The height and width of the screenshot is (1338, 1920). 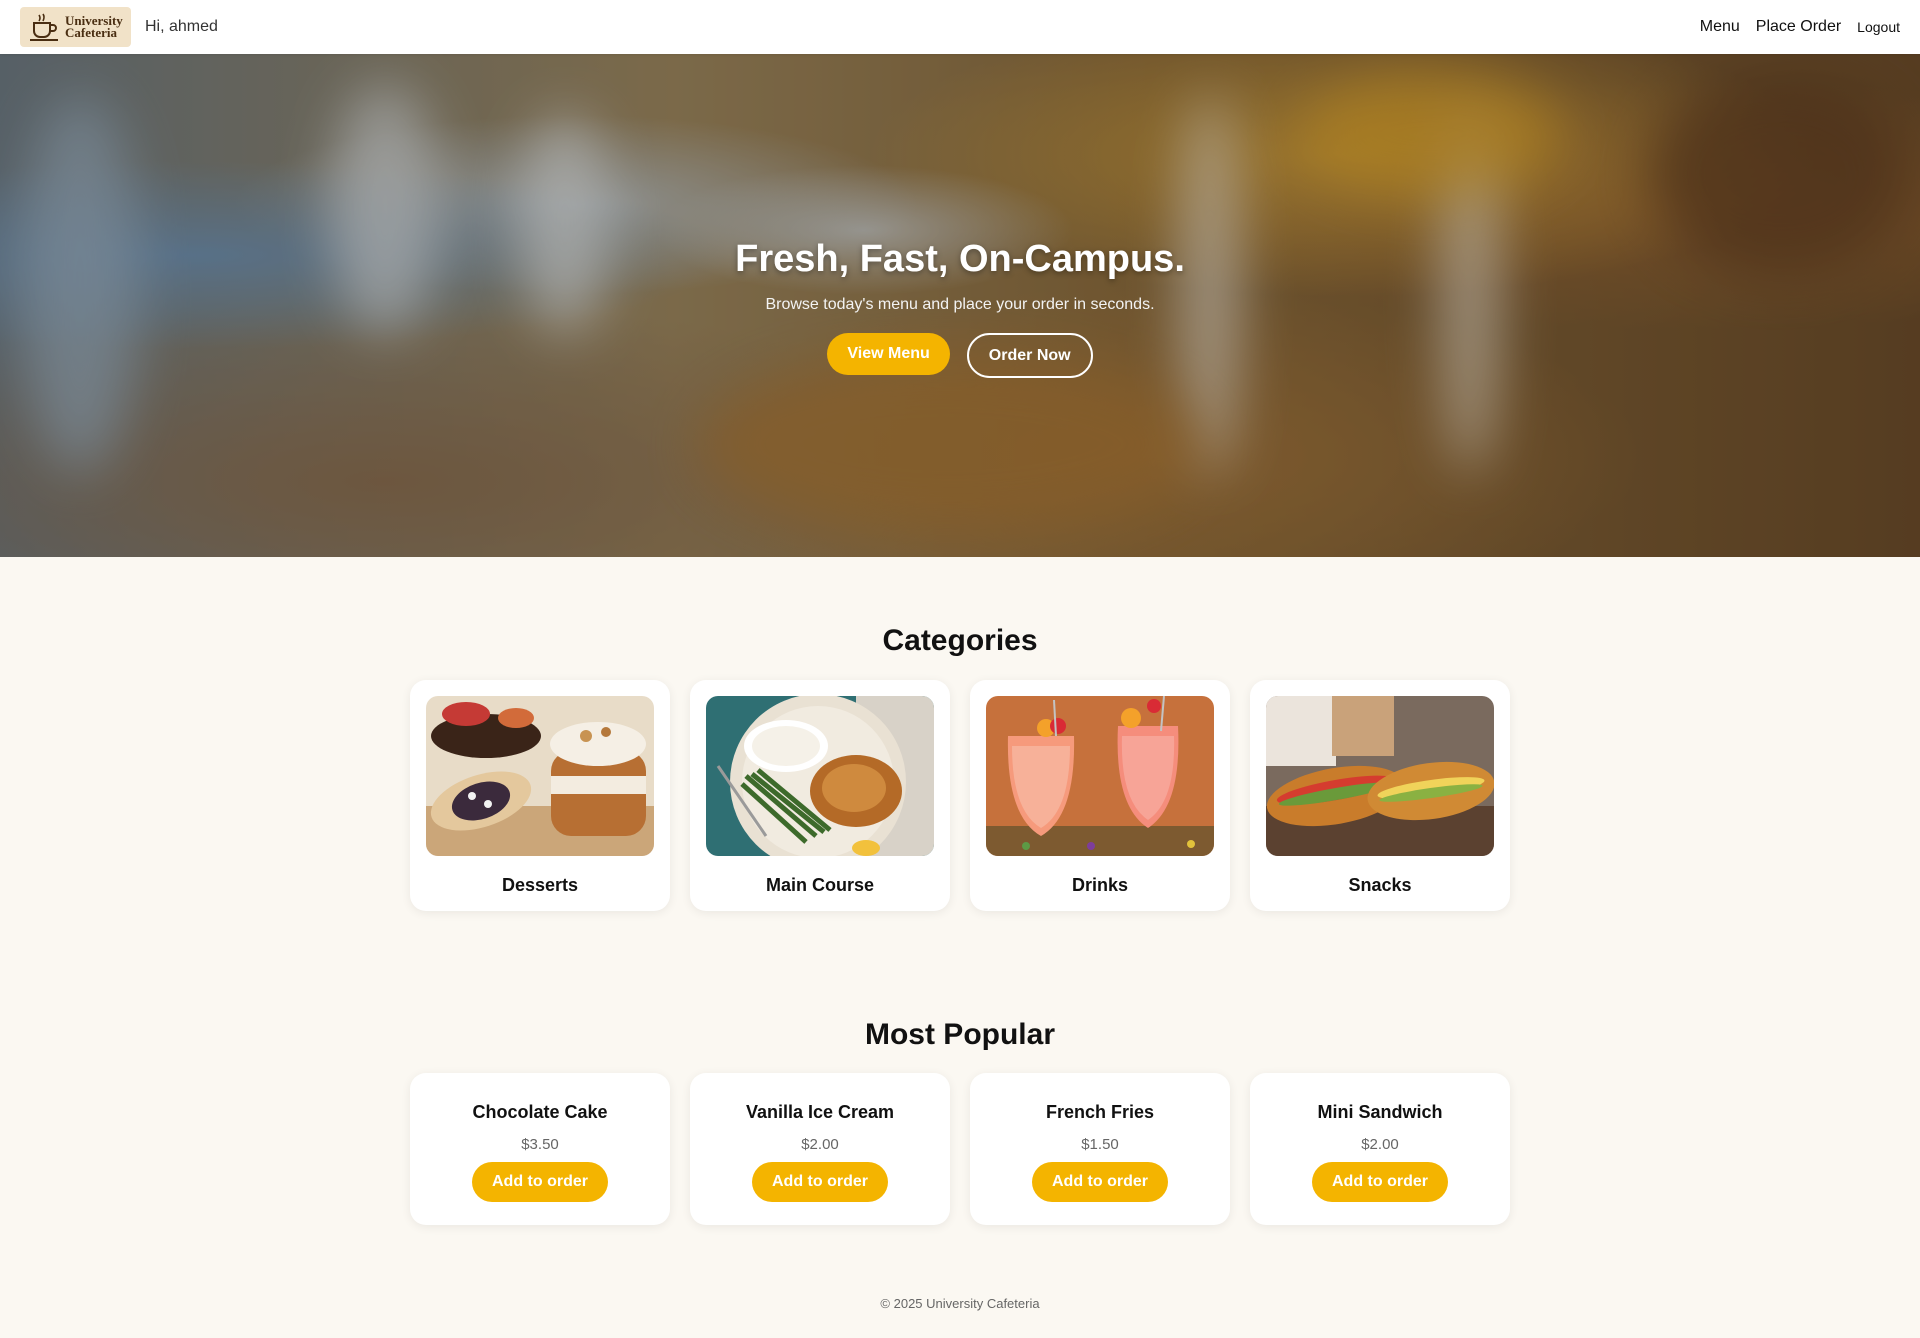 I want to click on category-card-snacks: Snacks, so click(x=1380, y=795).